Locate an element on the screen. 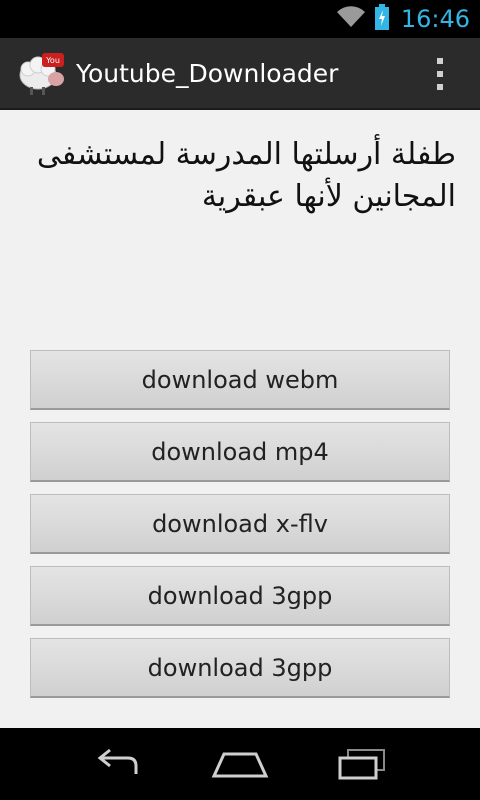 The image size is (480, 800). download-webm-button: download webm is located at coordinates (240, 380).